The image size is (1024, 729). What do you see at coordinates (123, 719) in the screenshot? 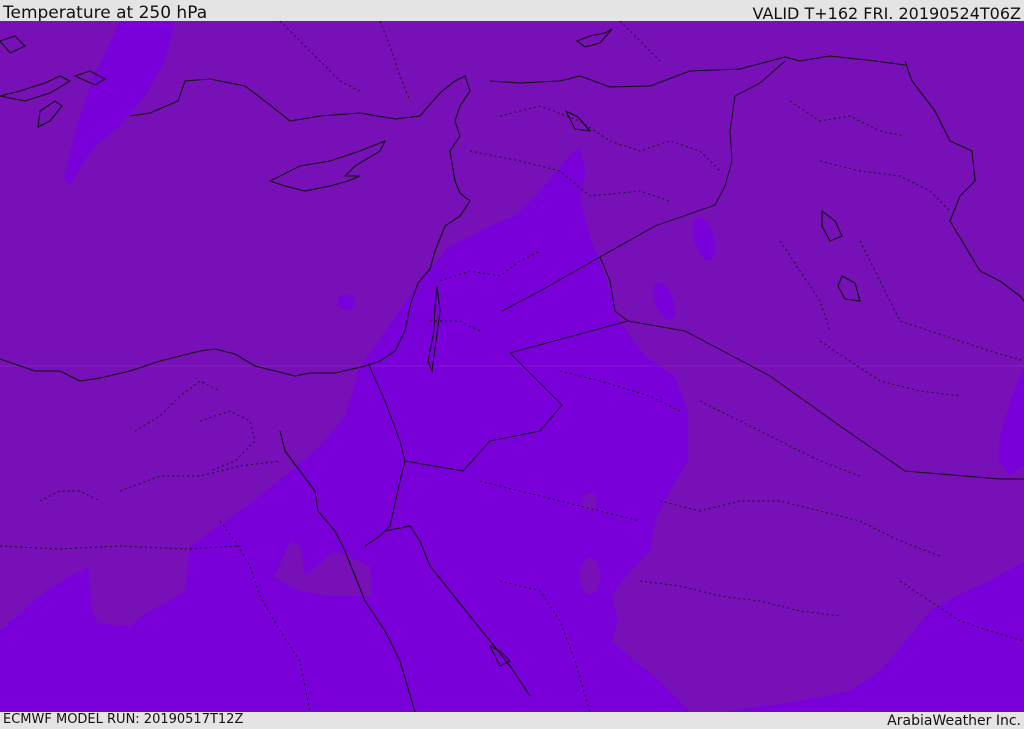
I see `model-run: ECMWF MODEL RUN: 20190517T12Z` at bounding box center [123, 719].